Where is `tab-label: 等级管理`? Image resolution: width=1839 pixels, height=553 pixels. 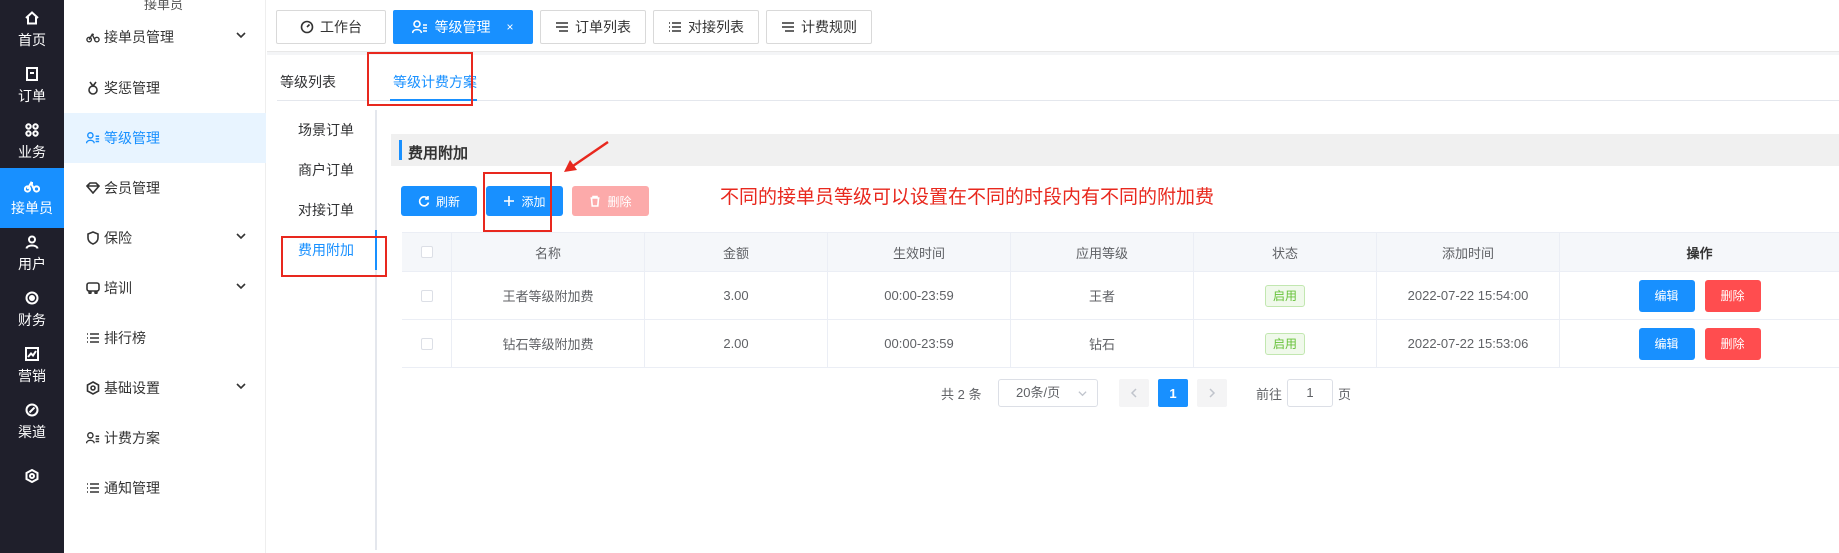
tab-label: 等级管理 is located at coordinates (462, 27).